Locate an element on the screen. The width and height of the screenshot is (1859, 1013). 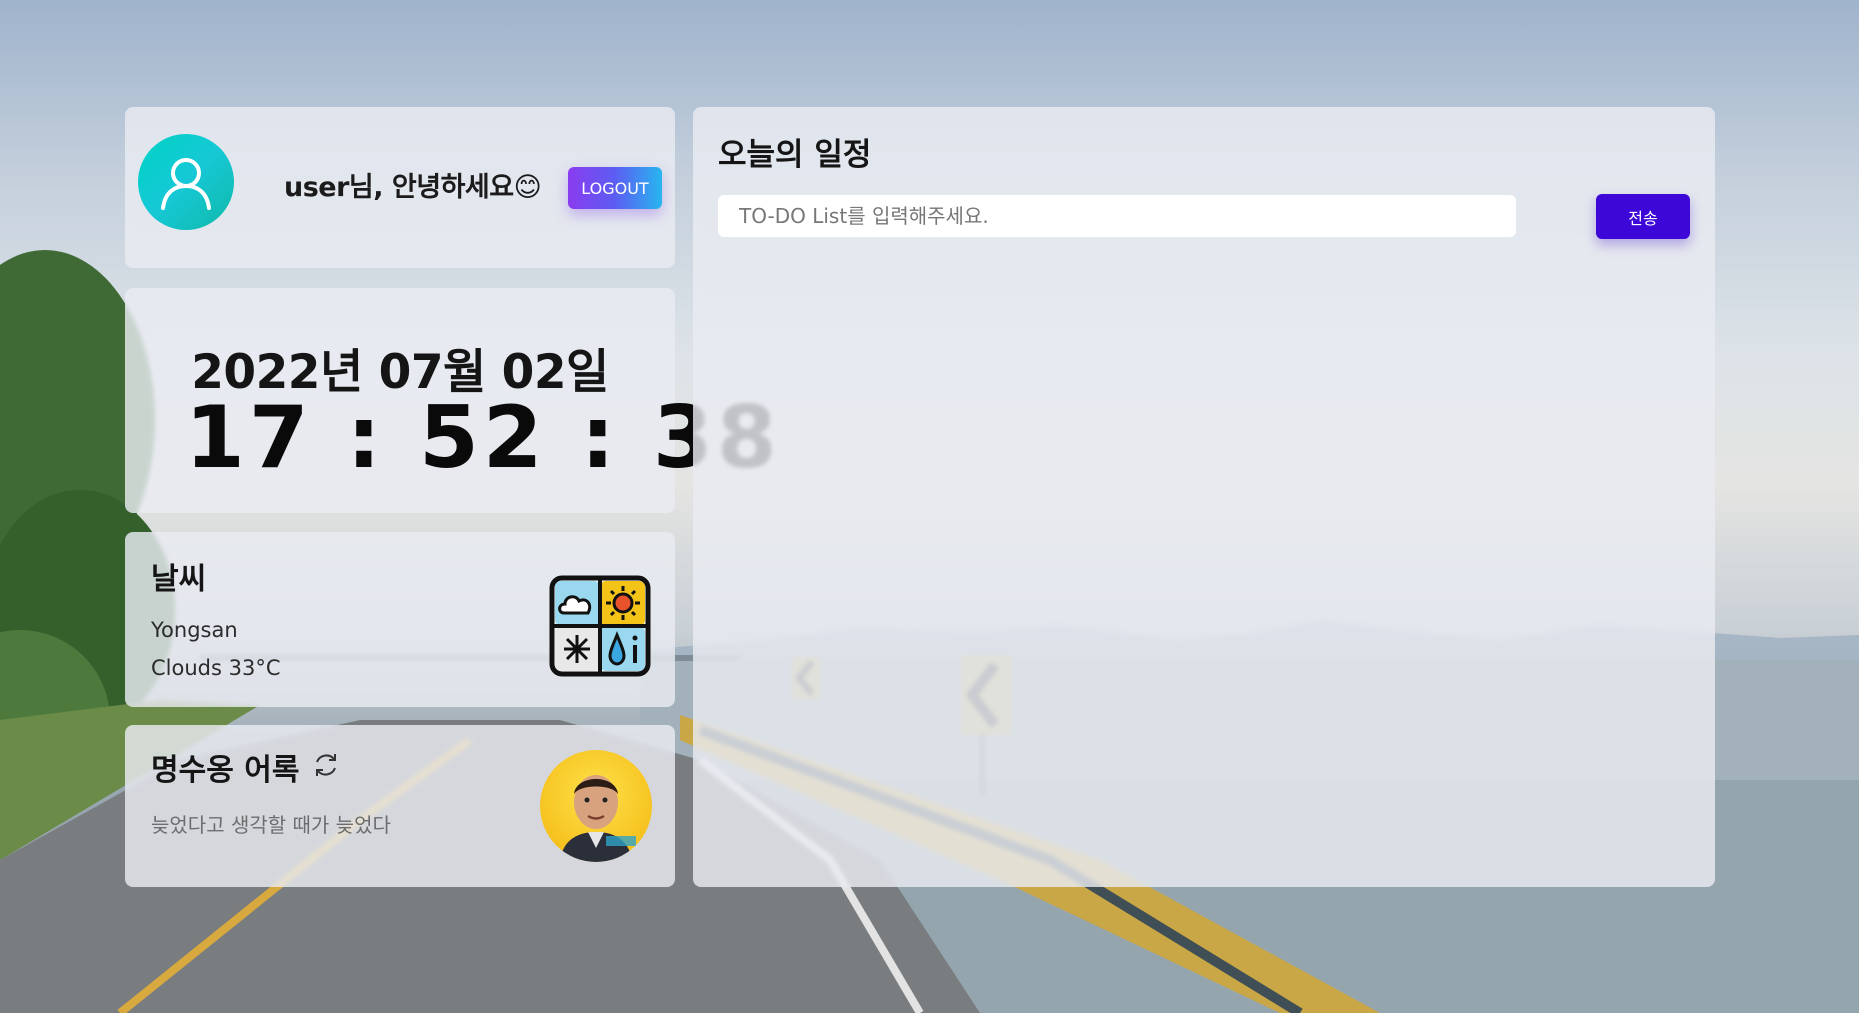
clock-card: 2022년 07월 02일 17 : 52 : 38 is located at coordinates (451, 400).